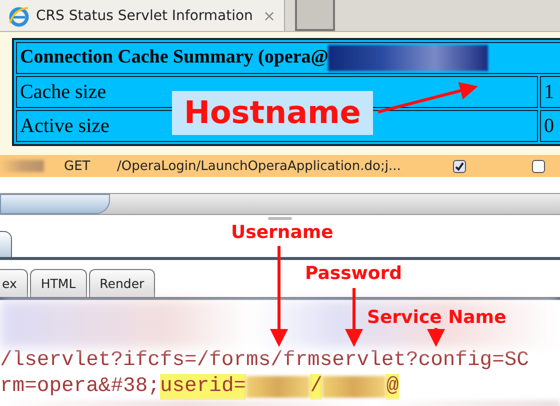 The image size is (560, 406). I want to click on view-tab: ex, so click(14, 283).